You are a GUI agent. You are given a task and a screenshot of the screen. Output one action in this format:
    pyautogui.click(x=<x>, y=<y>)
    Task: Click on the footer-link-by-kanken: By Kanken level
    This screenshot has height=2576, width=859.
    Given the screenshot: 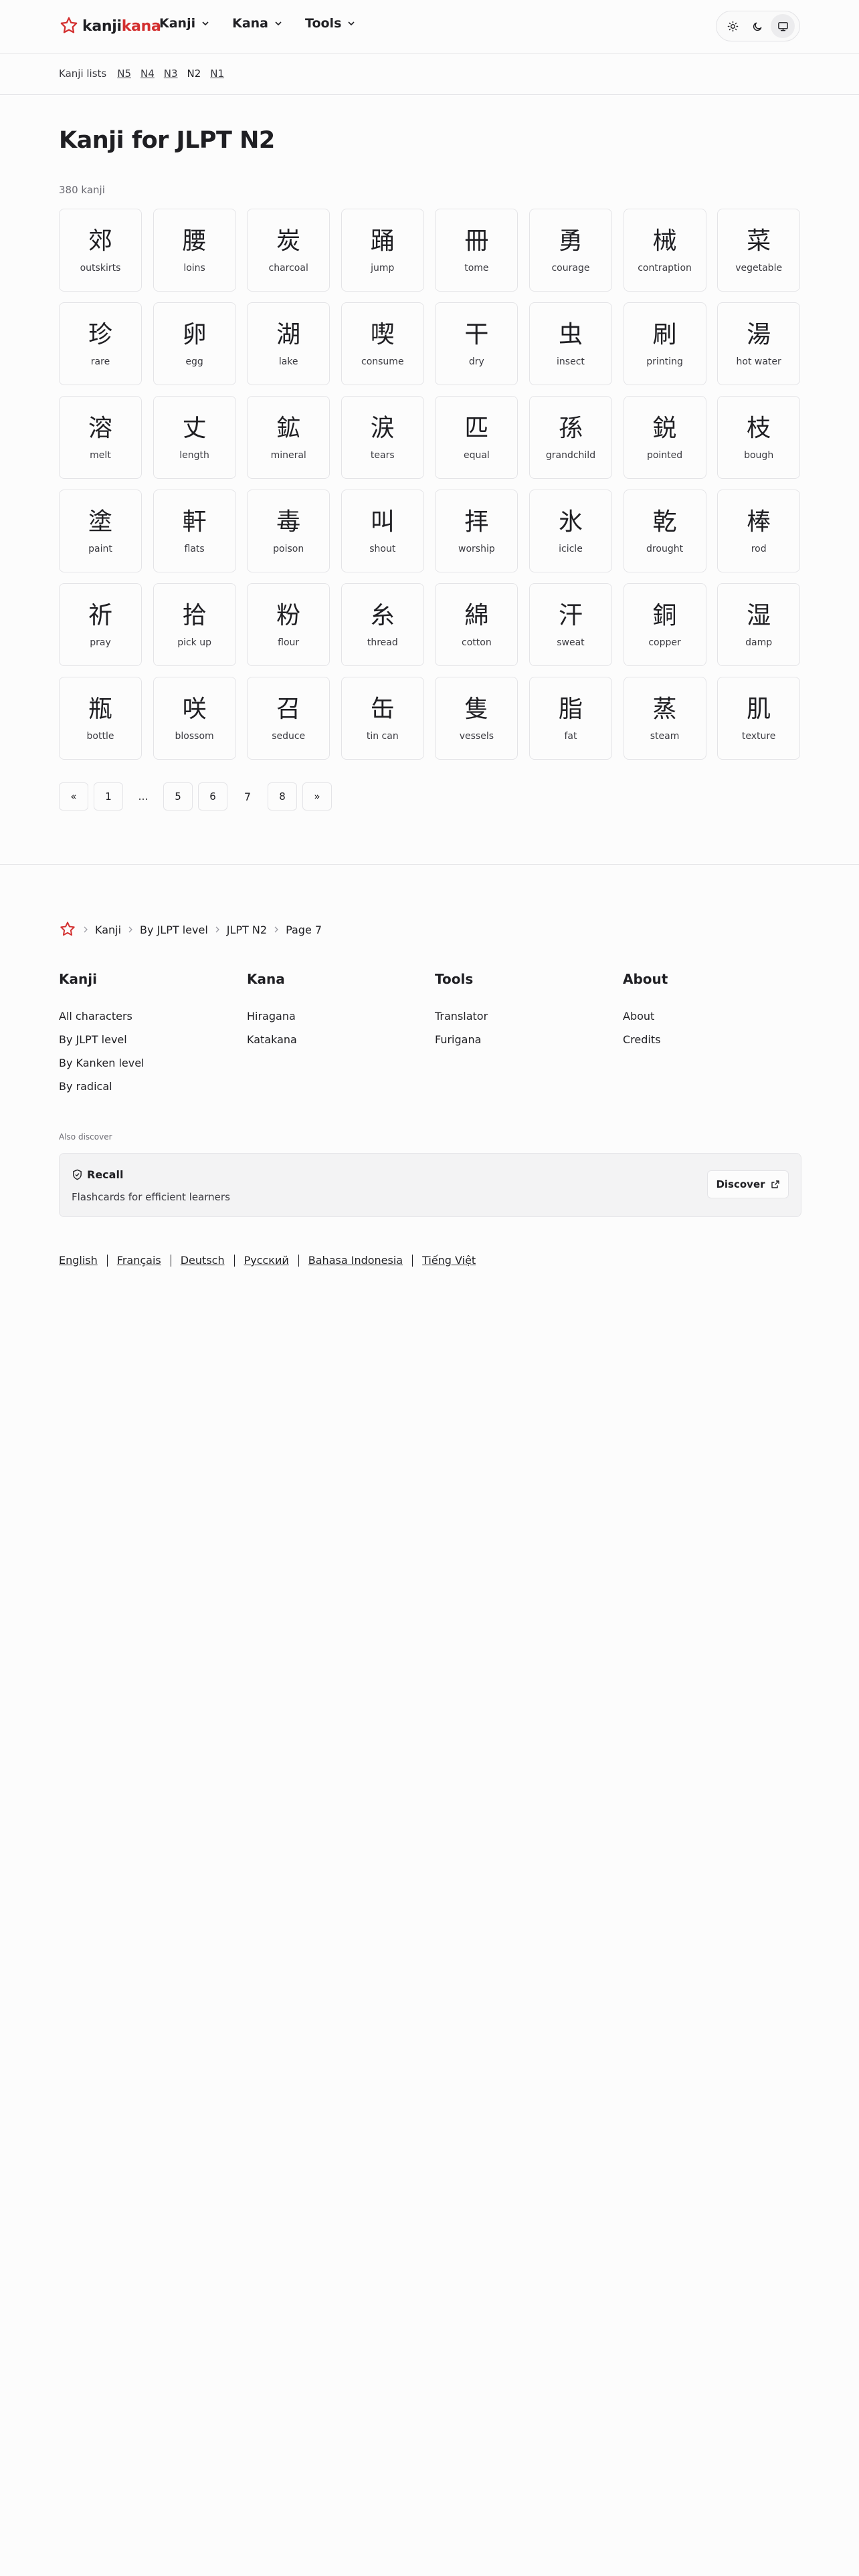 What is the action you would take?
    pyautogui.click(x=149, y=1068)
    